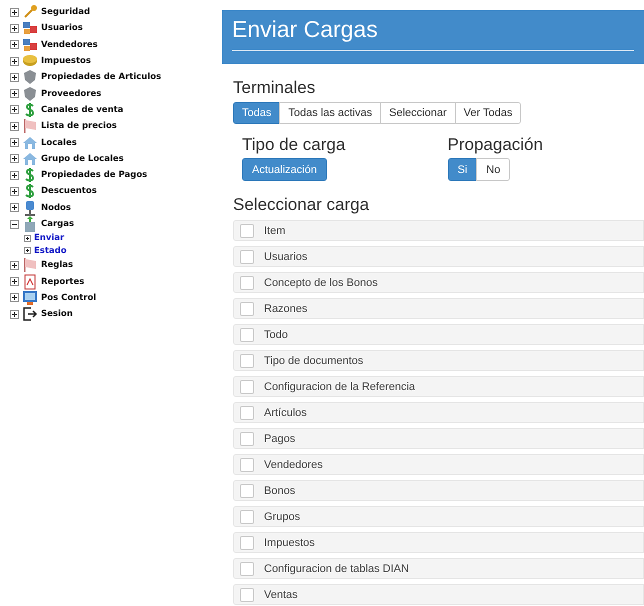 This screenshot has width=644, height=606. Describe the element at coordinates (493, 169) in the screenshot. I see `segment-button: No` at that location.